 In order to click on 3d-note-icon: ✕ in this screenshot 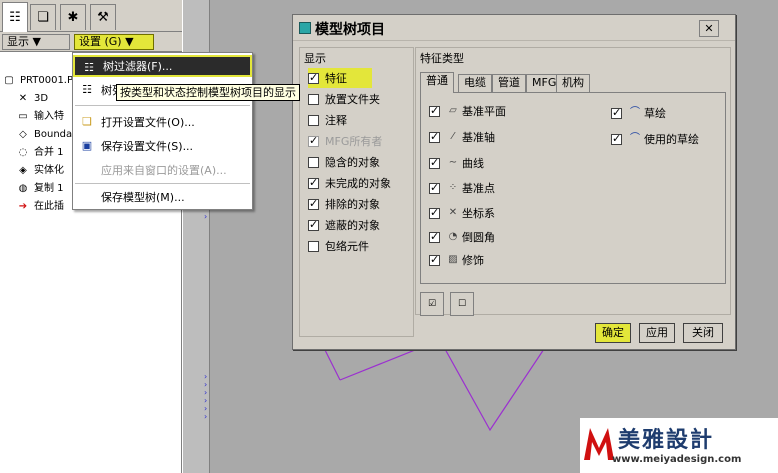, I will do `click(23, 98)`.